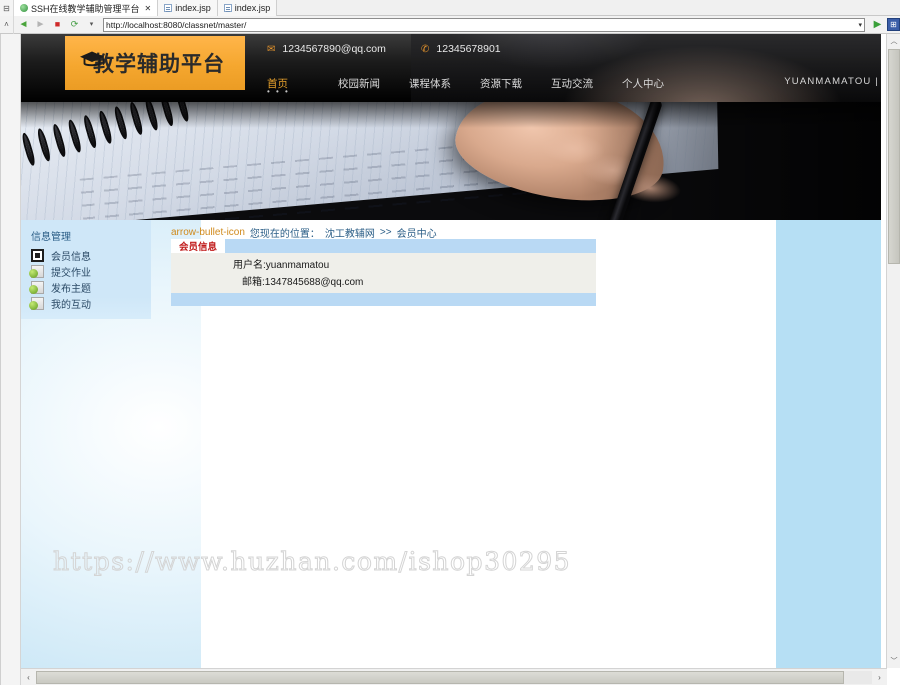 The image size is (900, 685). I want to click on header-username: YUANMAMATOU |, so click(832, 81).